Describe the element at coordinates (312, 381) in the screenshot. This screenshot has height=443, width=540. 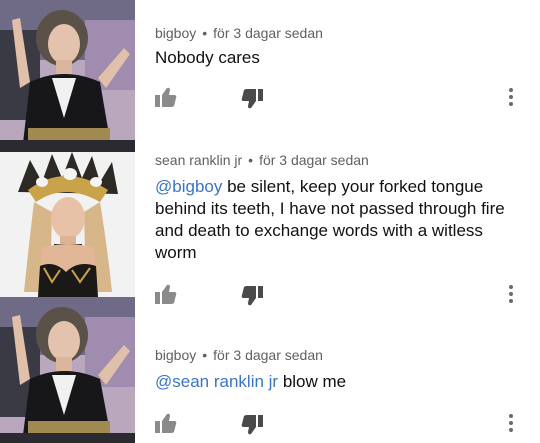
I see `comment-body: blow me` at that location.